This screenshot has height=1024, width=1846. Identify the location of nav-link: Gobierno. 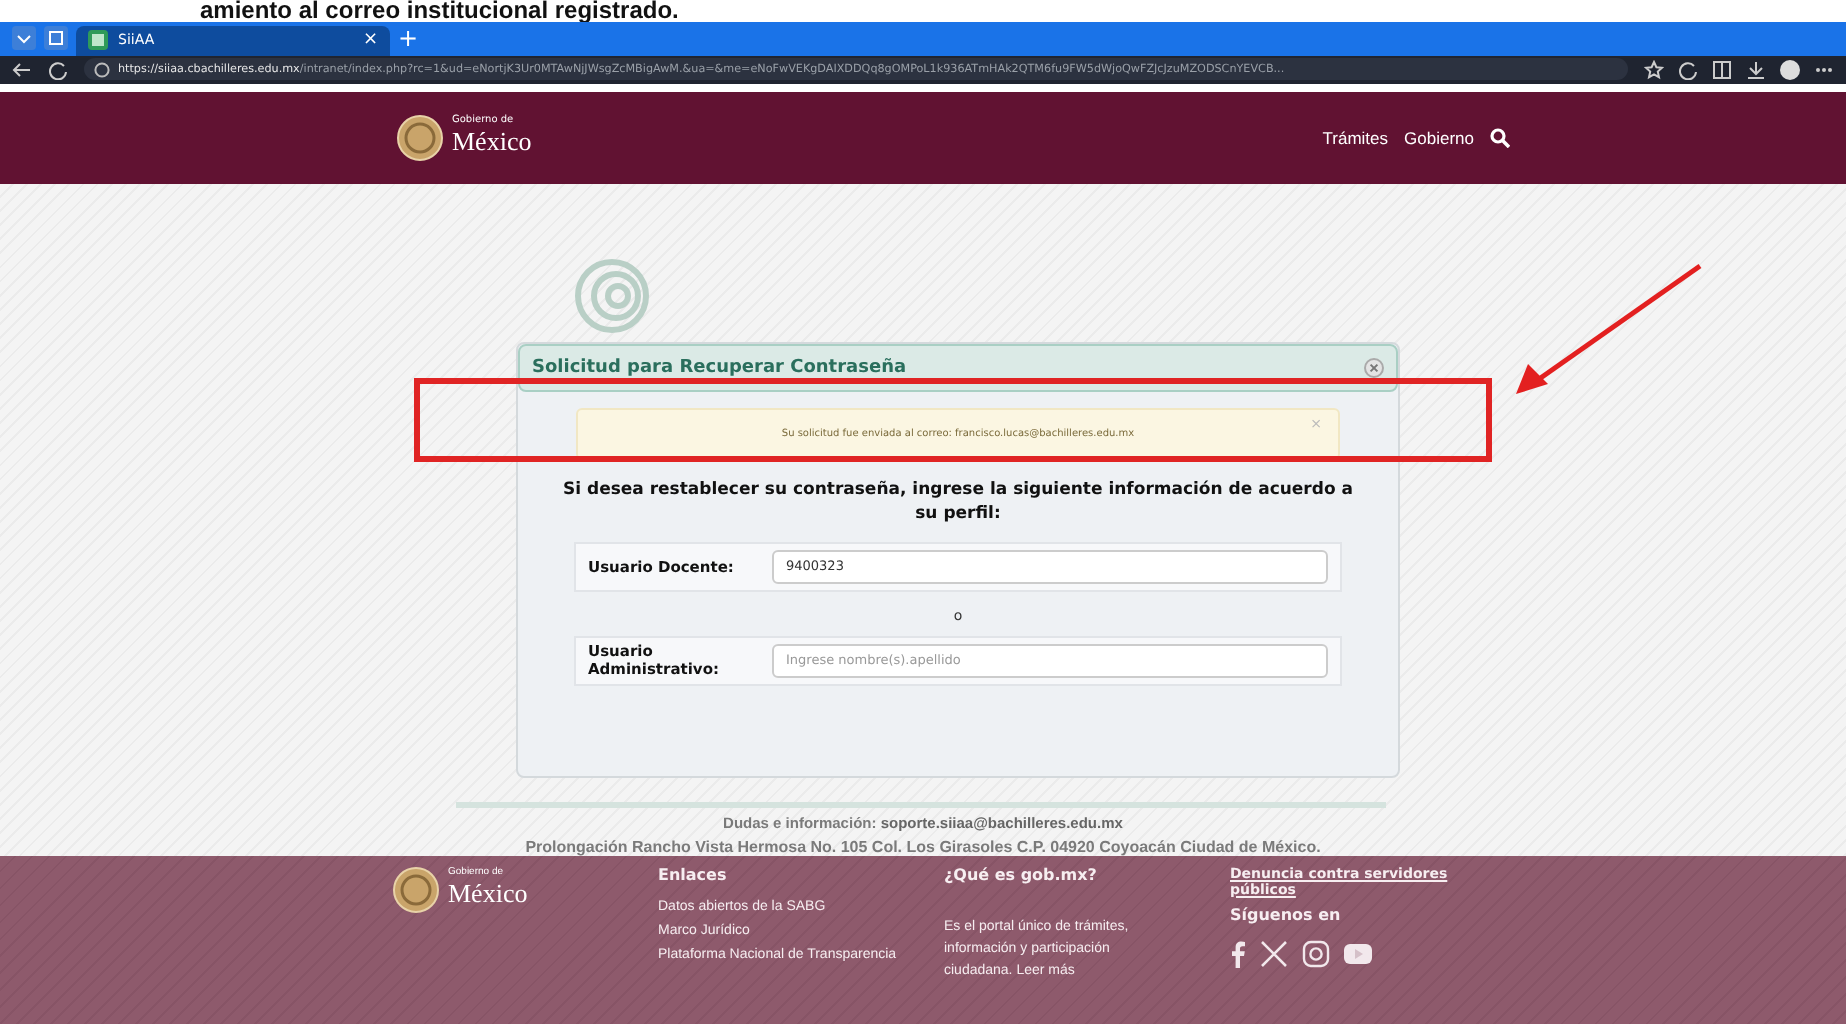
(1439, 137).